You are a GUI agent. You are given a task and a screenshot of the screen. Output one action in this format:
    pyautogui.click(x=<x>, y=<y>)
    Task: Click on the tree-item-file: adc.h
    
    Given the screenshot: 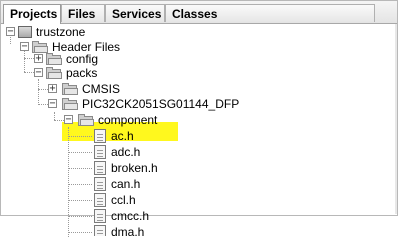 What is the action you would take?
    pyautogui.click(x=198, y=152)
    